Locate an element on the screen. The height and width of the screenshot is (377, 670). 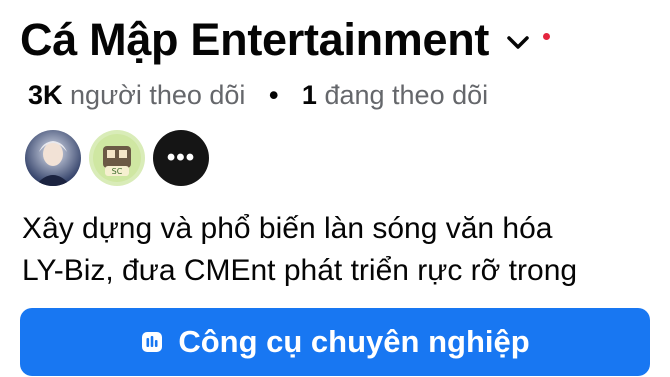
more-friends-button: ••• is located at coordinates (181, 158).